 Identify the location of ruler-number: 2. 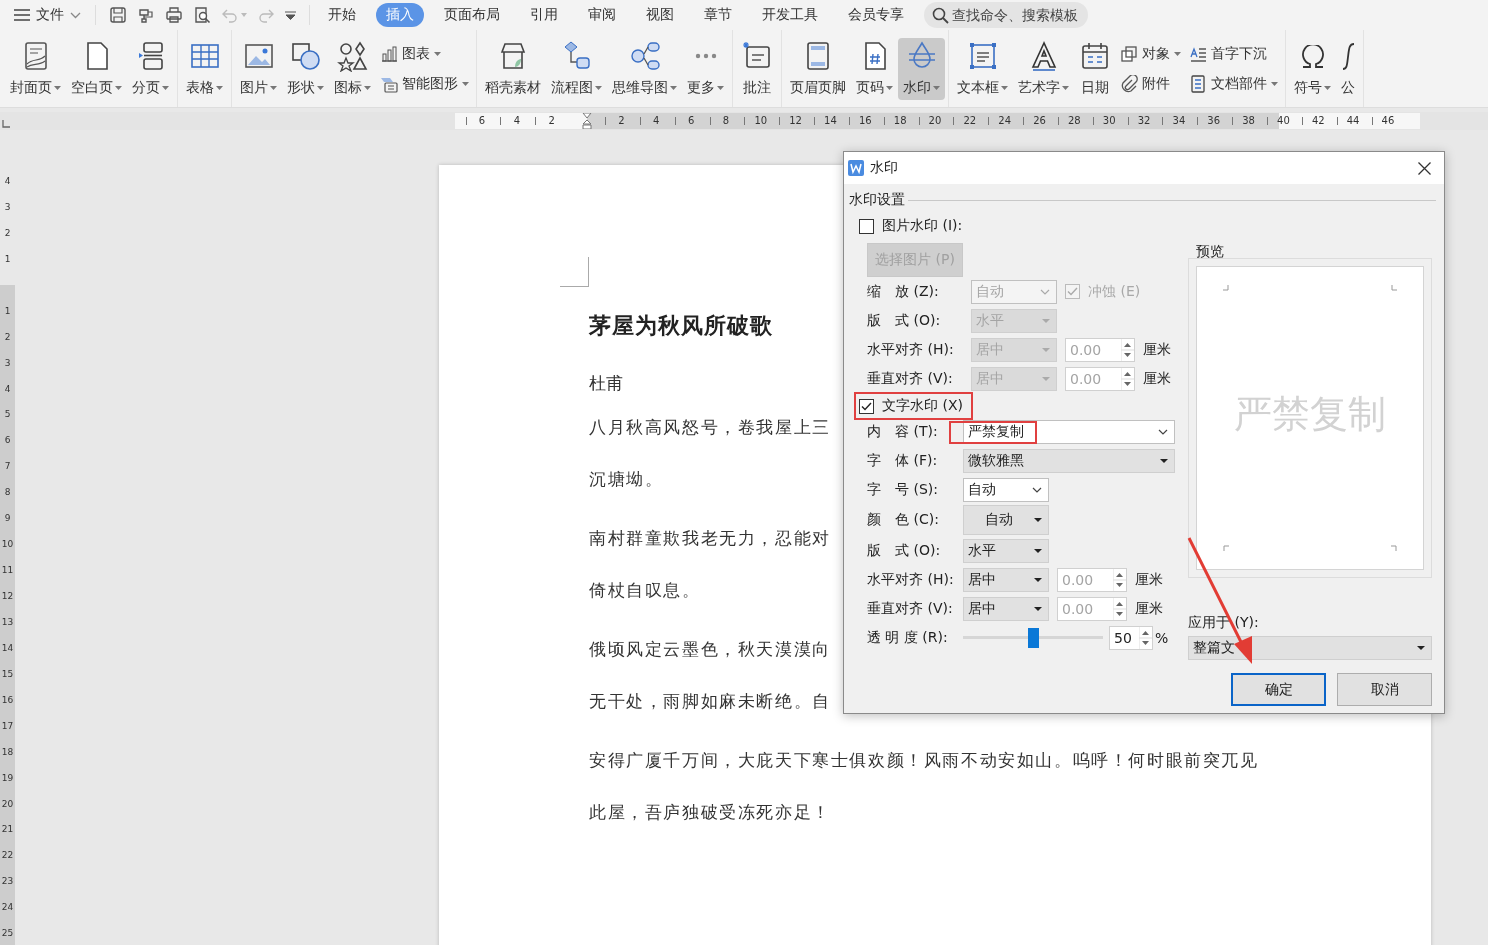
(7, 233).